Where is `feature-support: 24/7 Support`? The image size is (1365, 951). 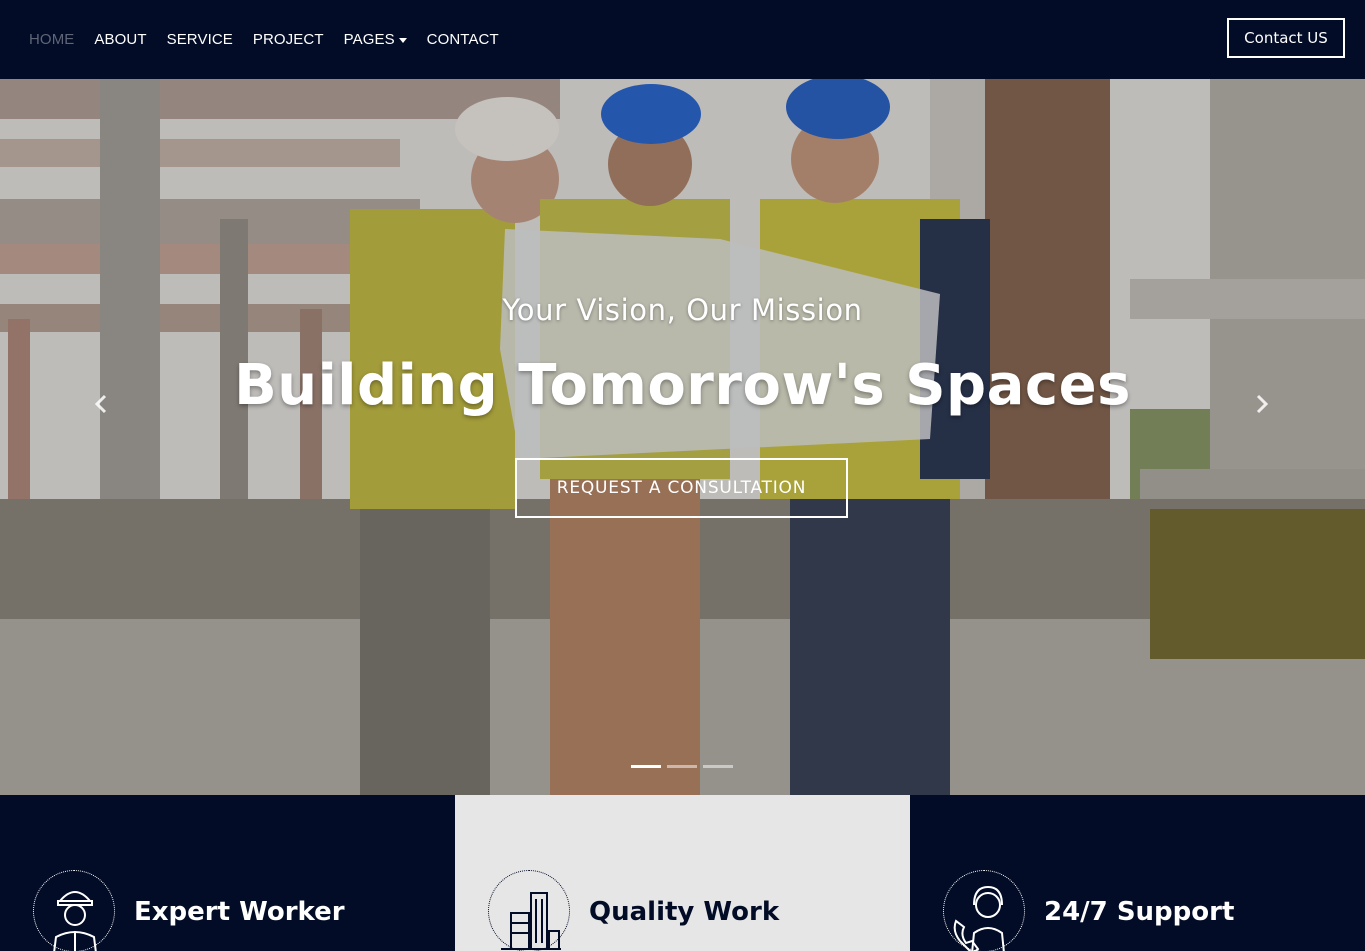 feature-support: 24/7 Support is located at coordinates (1137, 873).